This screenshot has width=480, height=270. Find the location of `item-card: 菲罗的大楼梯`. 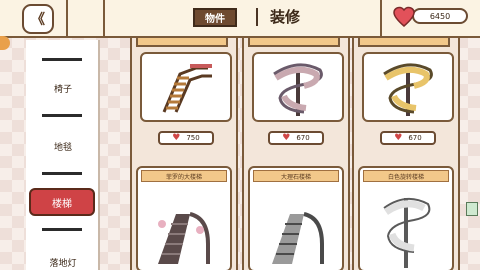

item-card: 菲罗的大楼梯 is located at coordinates (184, 218).